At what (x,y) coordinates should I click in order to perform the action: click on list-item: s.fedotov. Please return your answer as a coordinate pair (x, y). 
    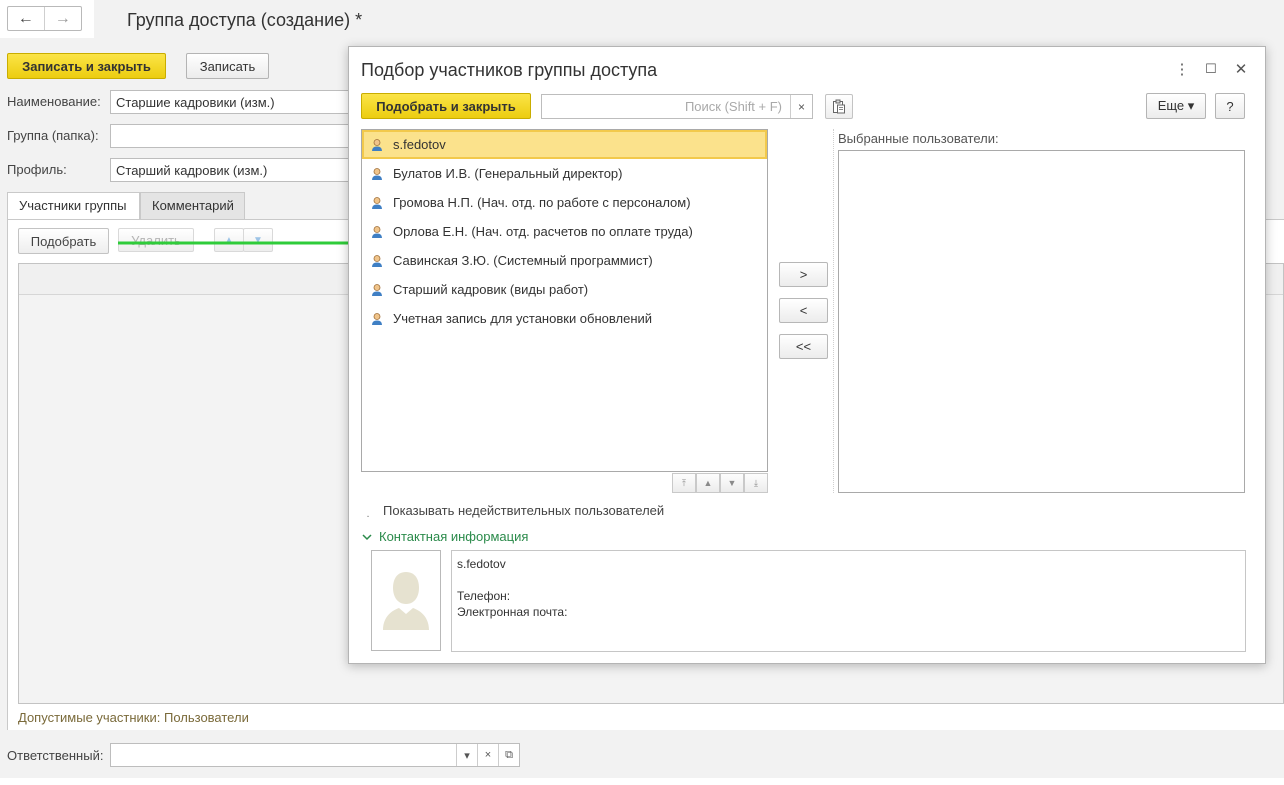
    Looking at the image, I should click on (564, 144).